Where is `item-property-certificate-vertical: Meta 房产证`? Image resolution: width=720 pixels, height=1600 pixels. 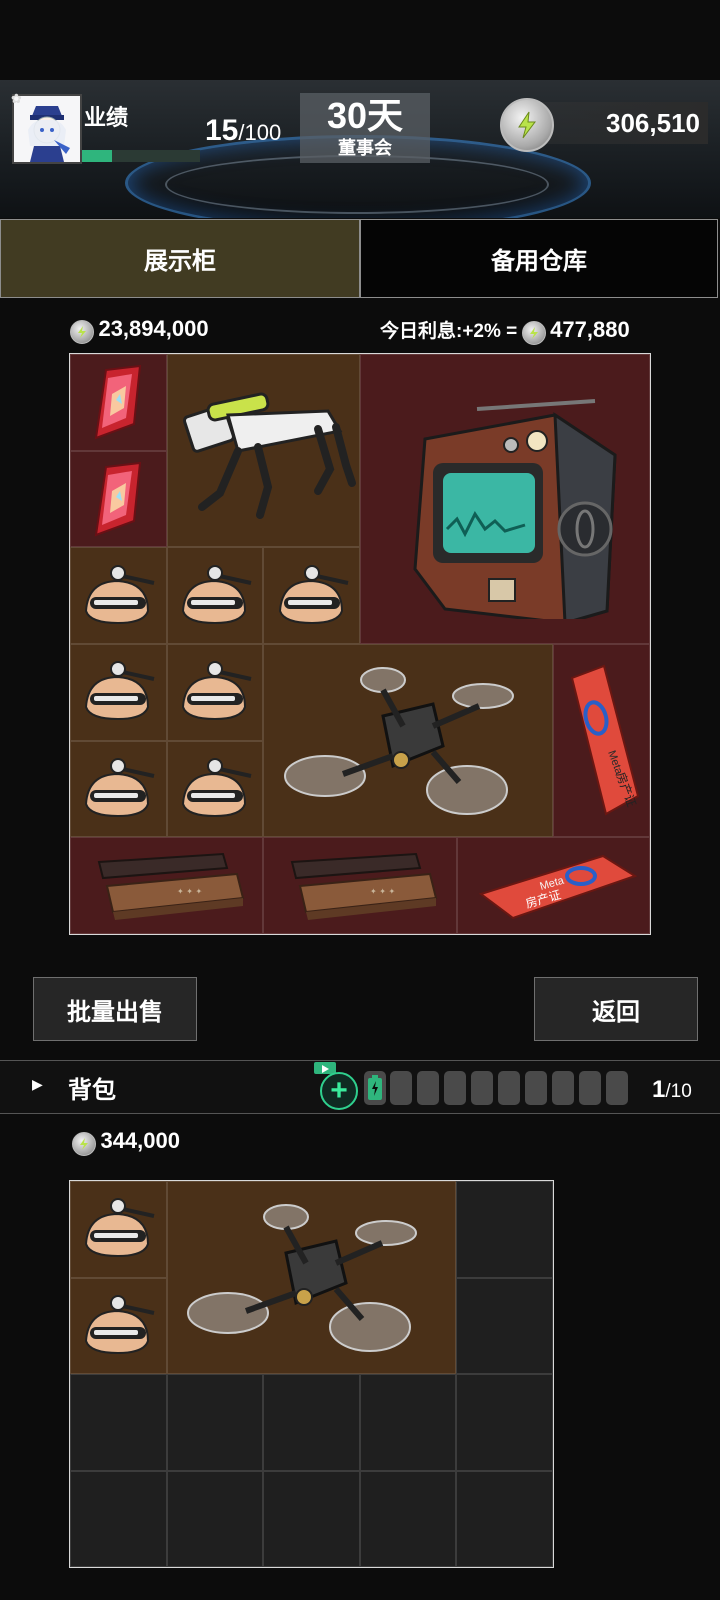 item-property-certificate-vertical: Meta 房产证 is located at coordinates (601, 740).